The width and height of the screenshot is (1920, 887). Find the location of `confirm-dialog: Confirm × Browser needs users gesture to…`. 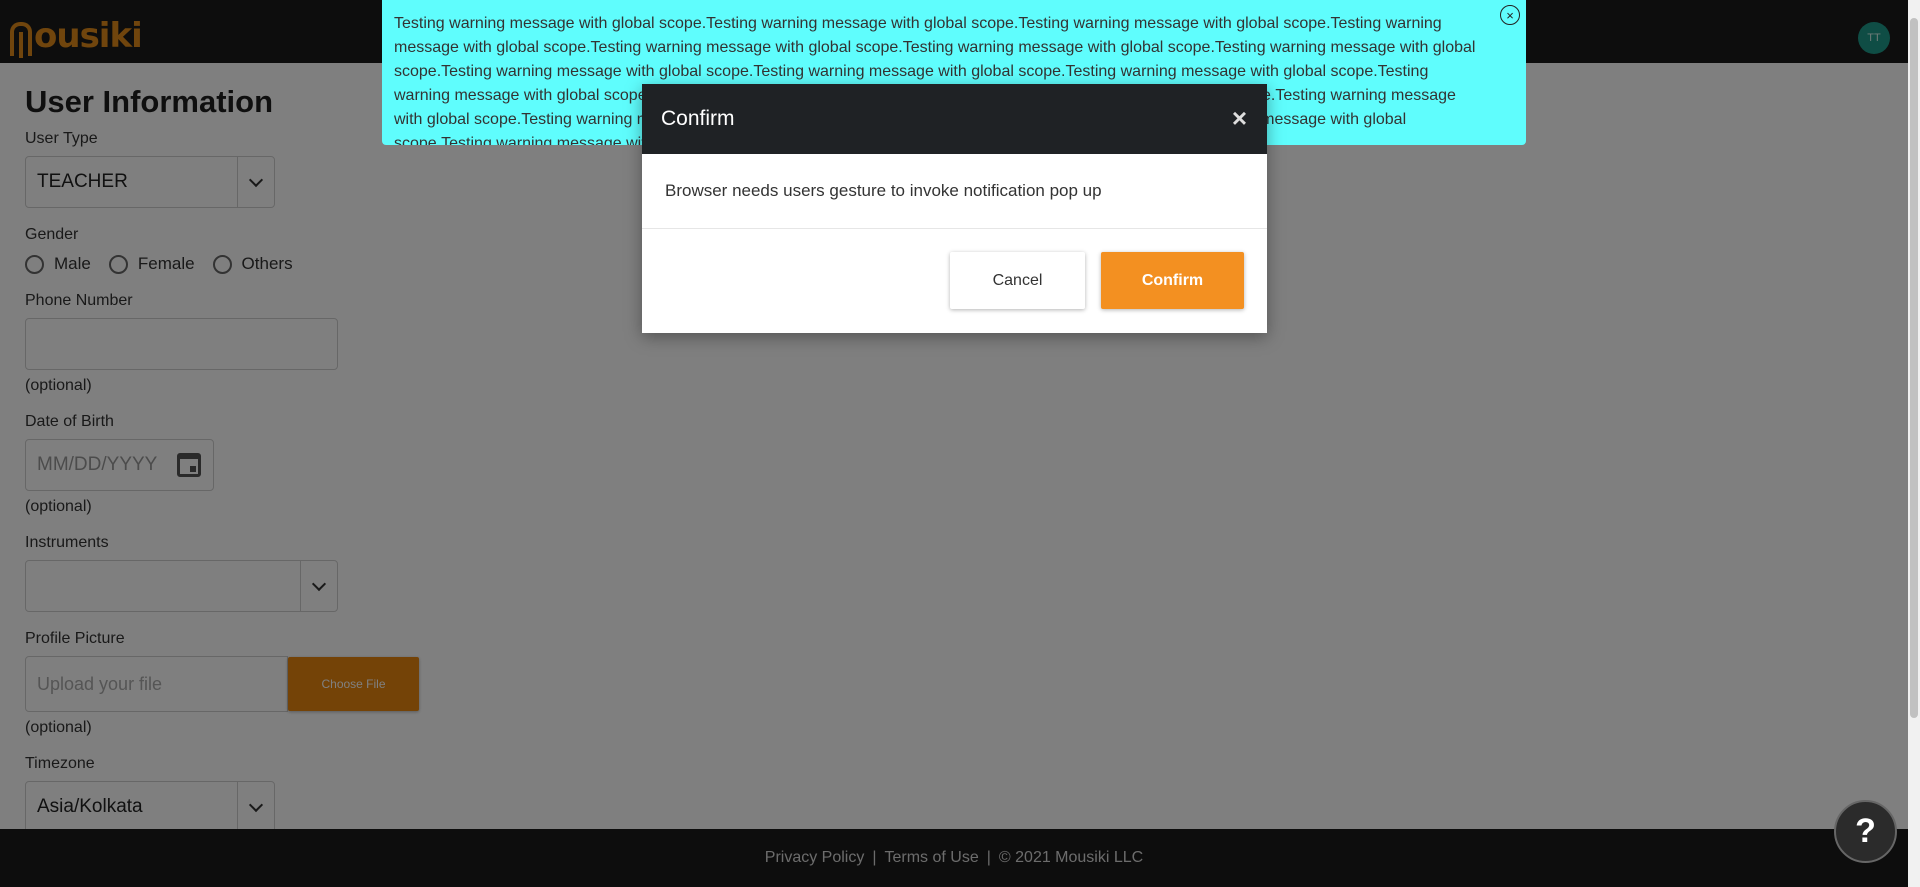

confirm-dialog: Confirm × Browser needs users gesture to… is located at coordinates (954, 208).